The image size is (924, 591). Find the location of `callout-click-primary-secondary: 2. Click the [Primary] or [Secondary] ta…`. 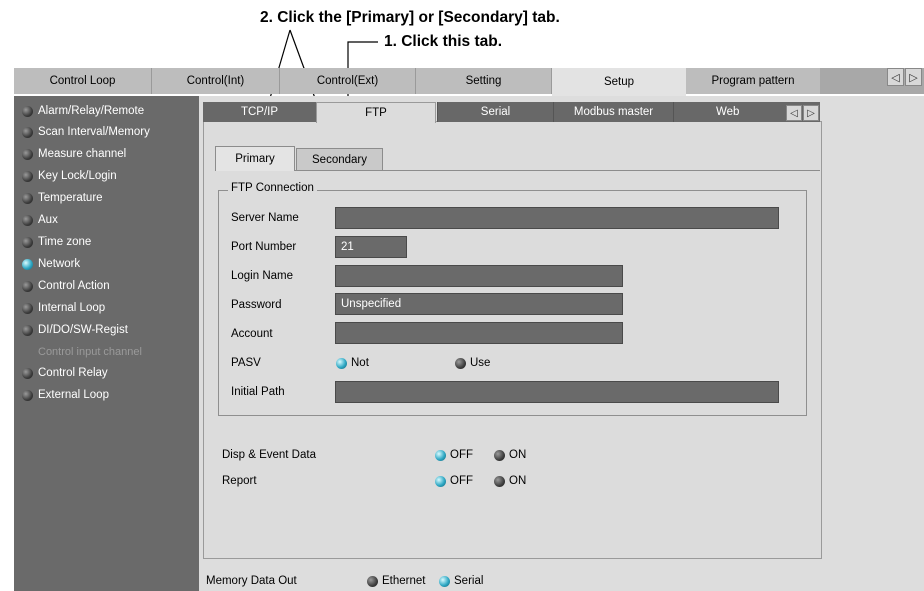

callout-click-primary-secondary: 2. Click the [Primary] or [Secondary] ta… is located at coordinates (410, 17).